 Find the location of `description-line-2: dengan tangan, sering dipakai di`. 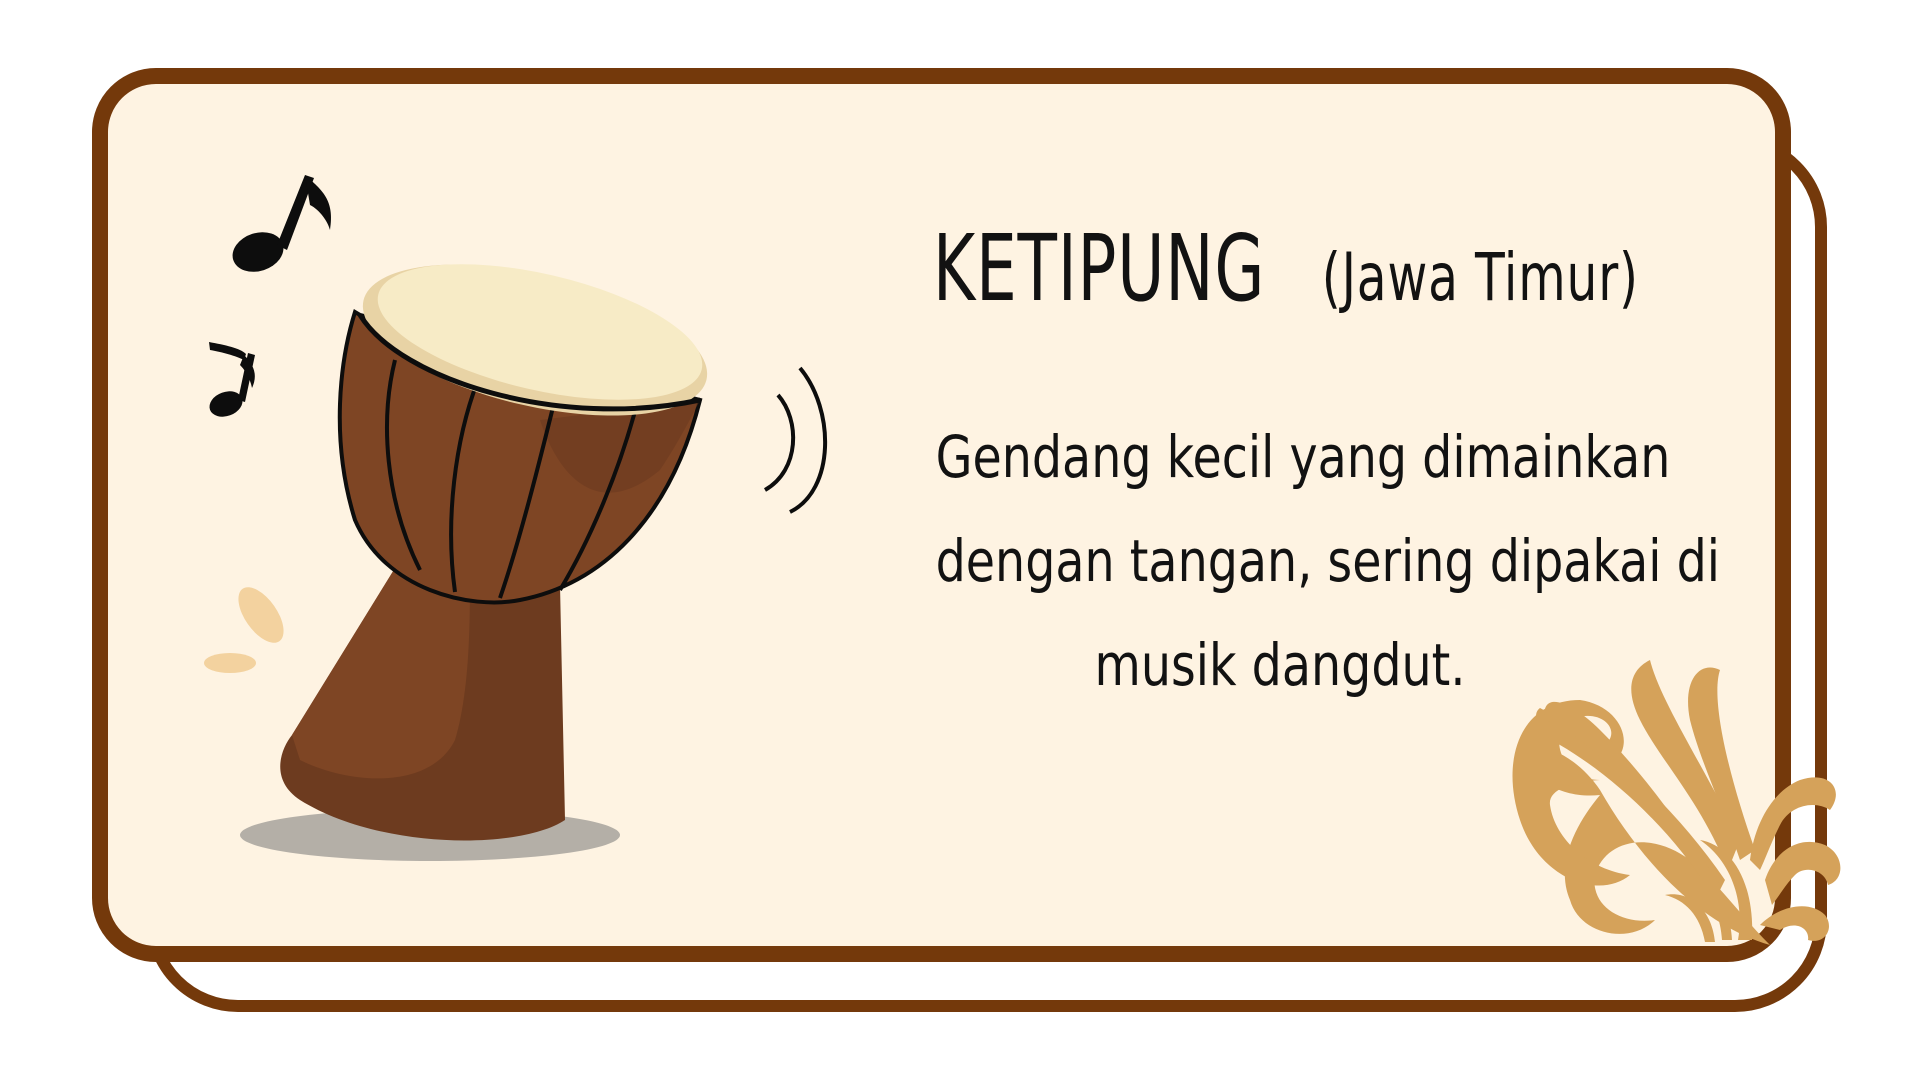

description-line-2: dengan tangan, sering dipakai di is located at coordinates (1328, 561).